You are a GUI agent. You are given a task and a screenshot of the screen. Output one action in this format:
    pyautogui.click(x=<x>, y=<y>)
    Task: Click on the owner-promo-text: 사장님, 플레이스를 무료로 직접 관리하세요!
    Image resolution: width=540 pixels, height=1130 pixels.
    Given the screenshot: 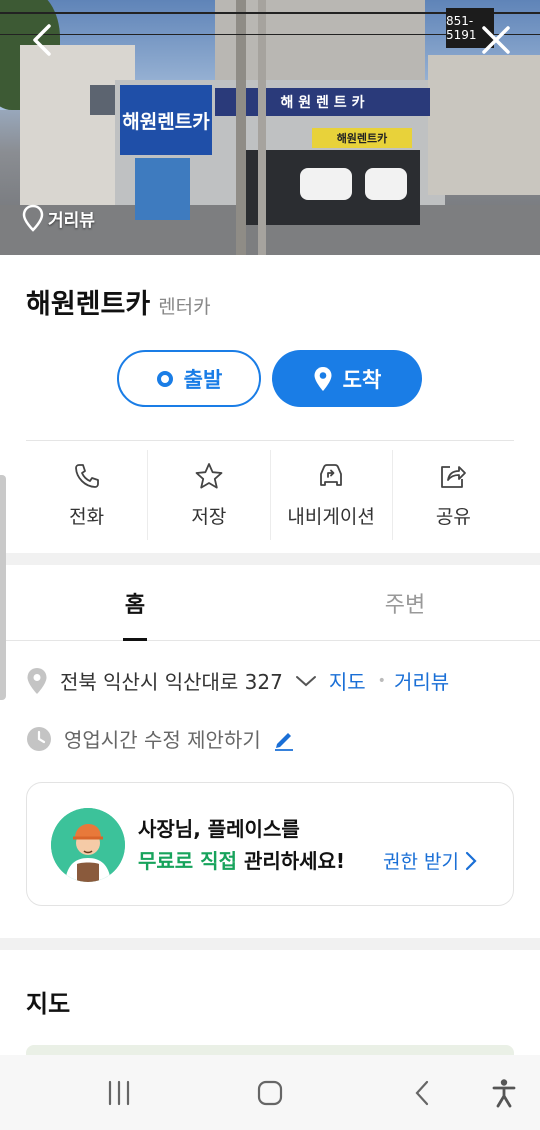 What is the action you would take?
    pyautogui.click(x=241, y=845)
    